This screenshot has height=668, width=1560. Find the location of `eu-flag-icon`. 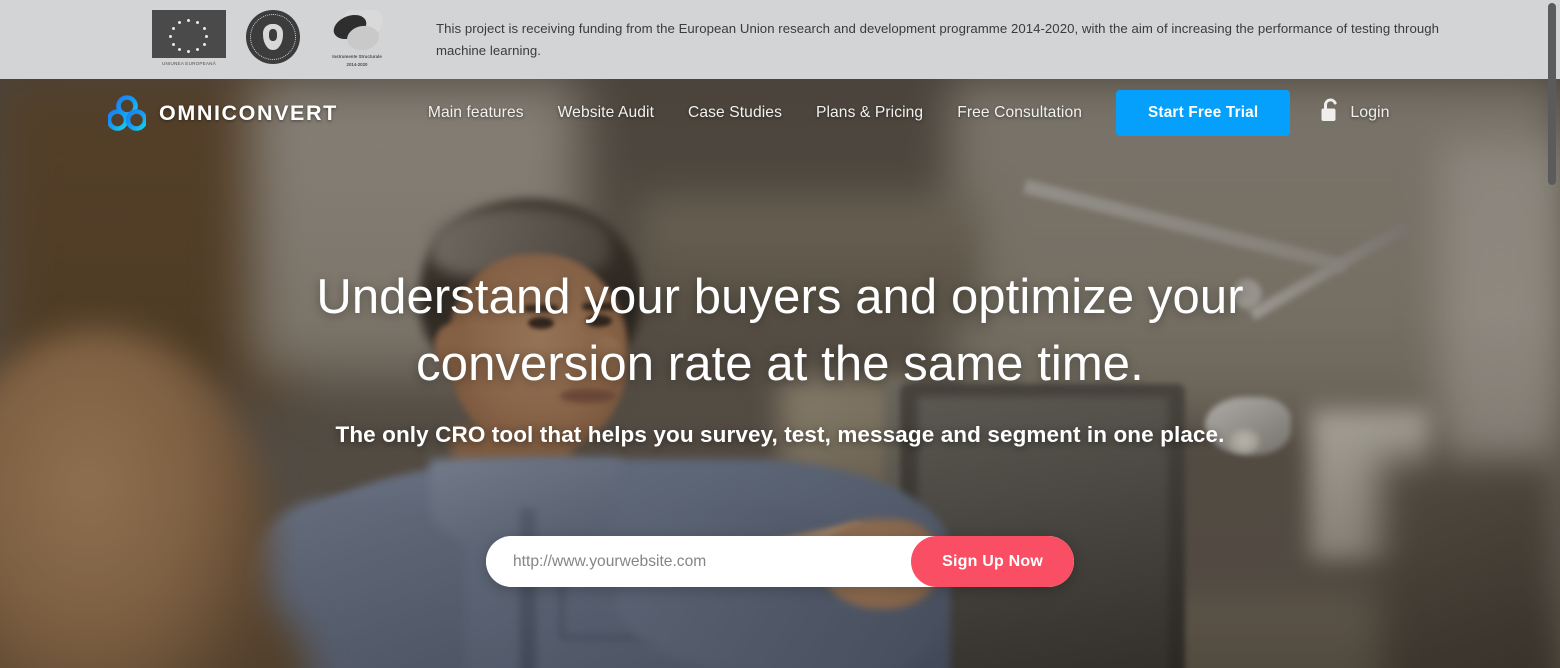

eu-flag-icon is located at coordinates (189, 34).